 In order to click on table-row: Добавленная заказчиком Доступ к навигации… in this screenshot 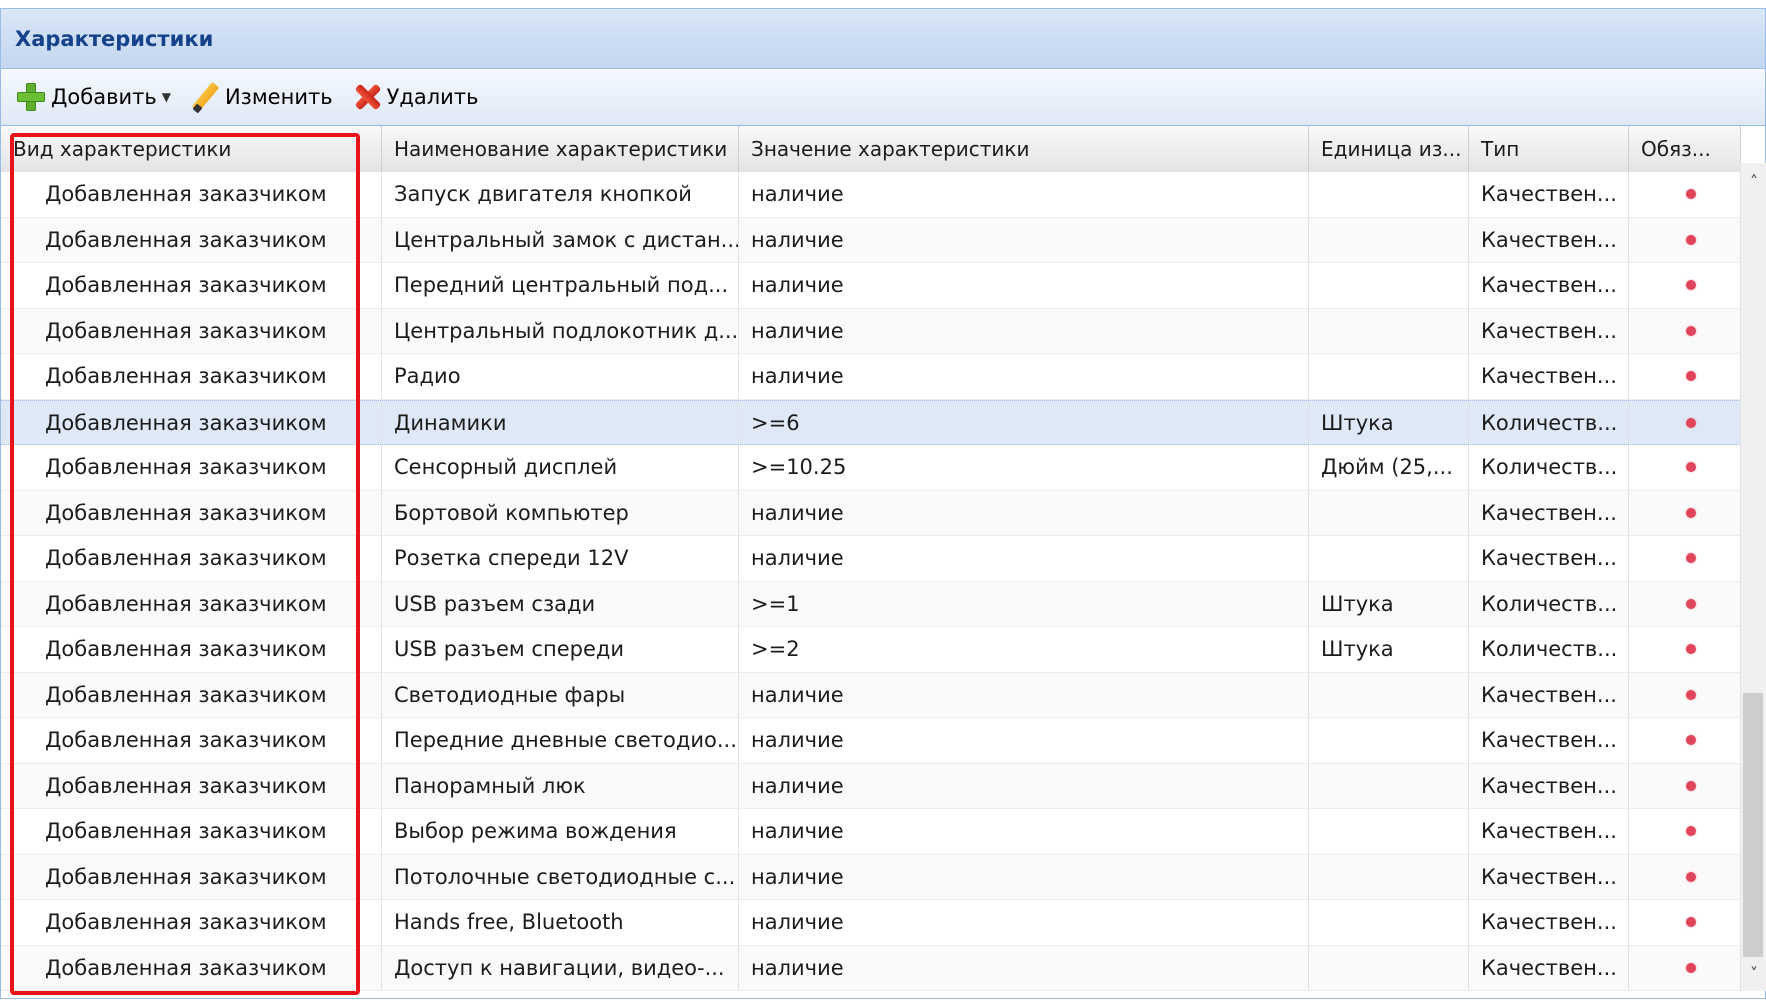, I will do `click(871, 968)`.